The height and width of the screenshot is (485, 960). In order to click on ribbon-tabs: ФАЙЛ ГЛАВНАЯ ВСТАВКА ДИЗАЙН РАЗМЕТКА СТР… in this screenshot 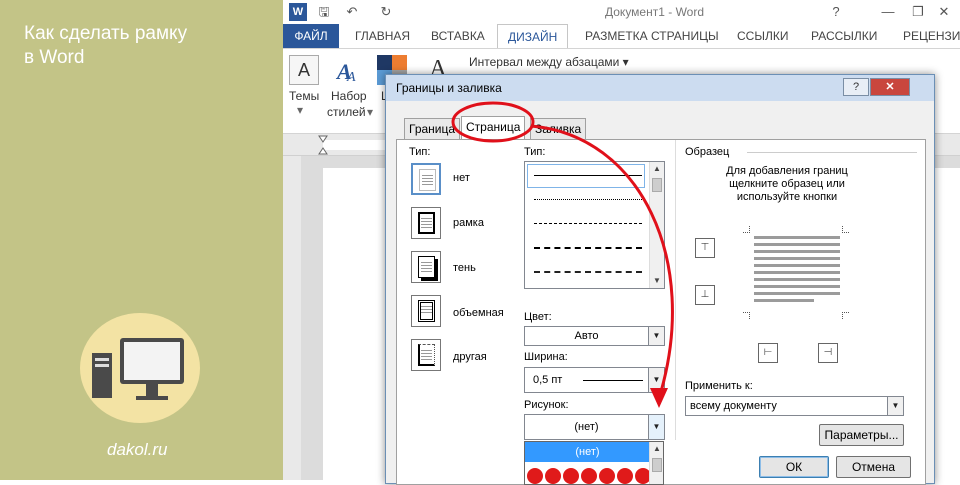, I will do `click(621, 36)`.